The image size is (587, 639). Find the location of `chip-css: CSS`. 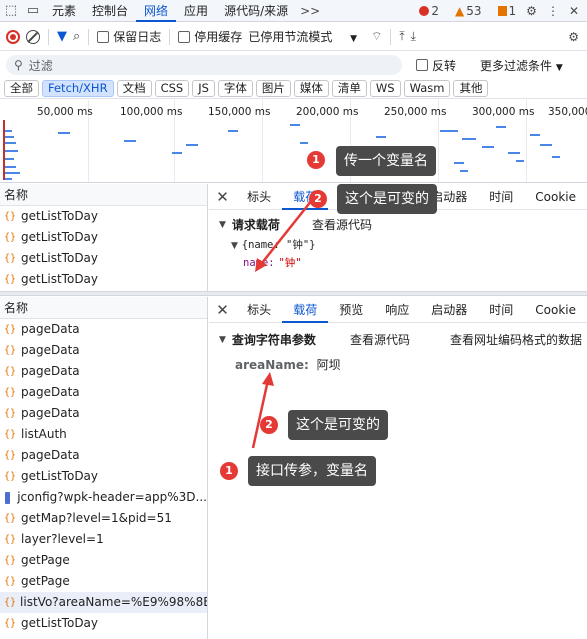

chip-css: CSS is located at coordinates (172, 88).